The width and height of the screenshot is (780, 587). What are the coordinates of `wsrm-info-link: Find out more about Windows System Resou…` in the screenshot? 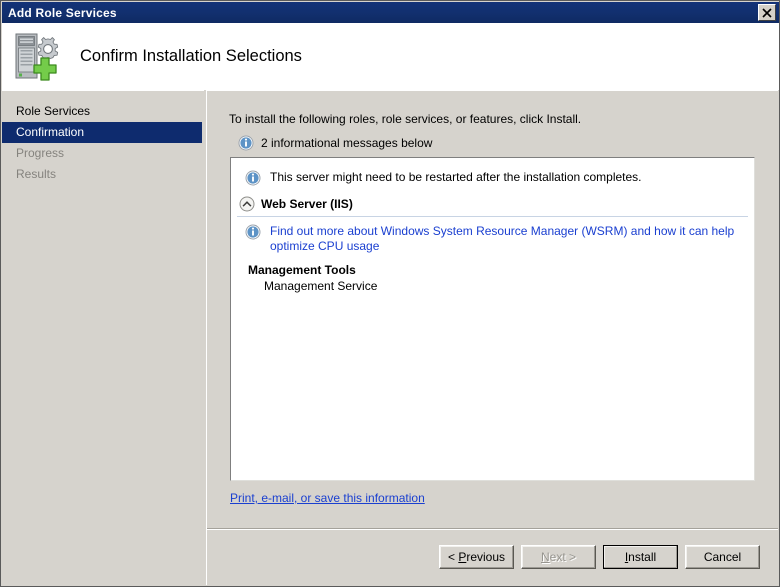 It's located at (505, 239).